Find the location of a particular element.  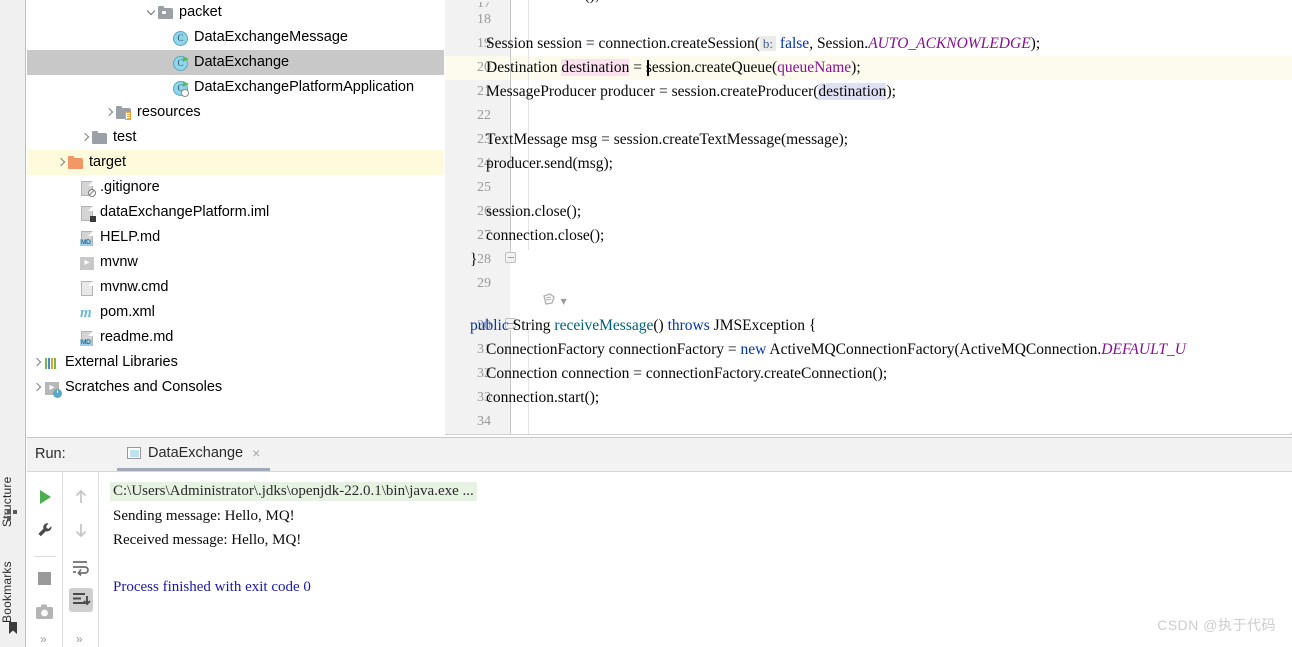

tree-item-label: mvnw is located at coordinates (119, 262).